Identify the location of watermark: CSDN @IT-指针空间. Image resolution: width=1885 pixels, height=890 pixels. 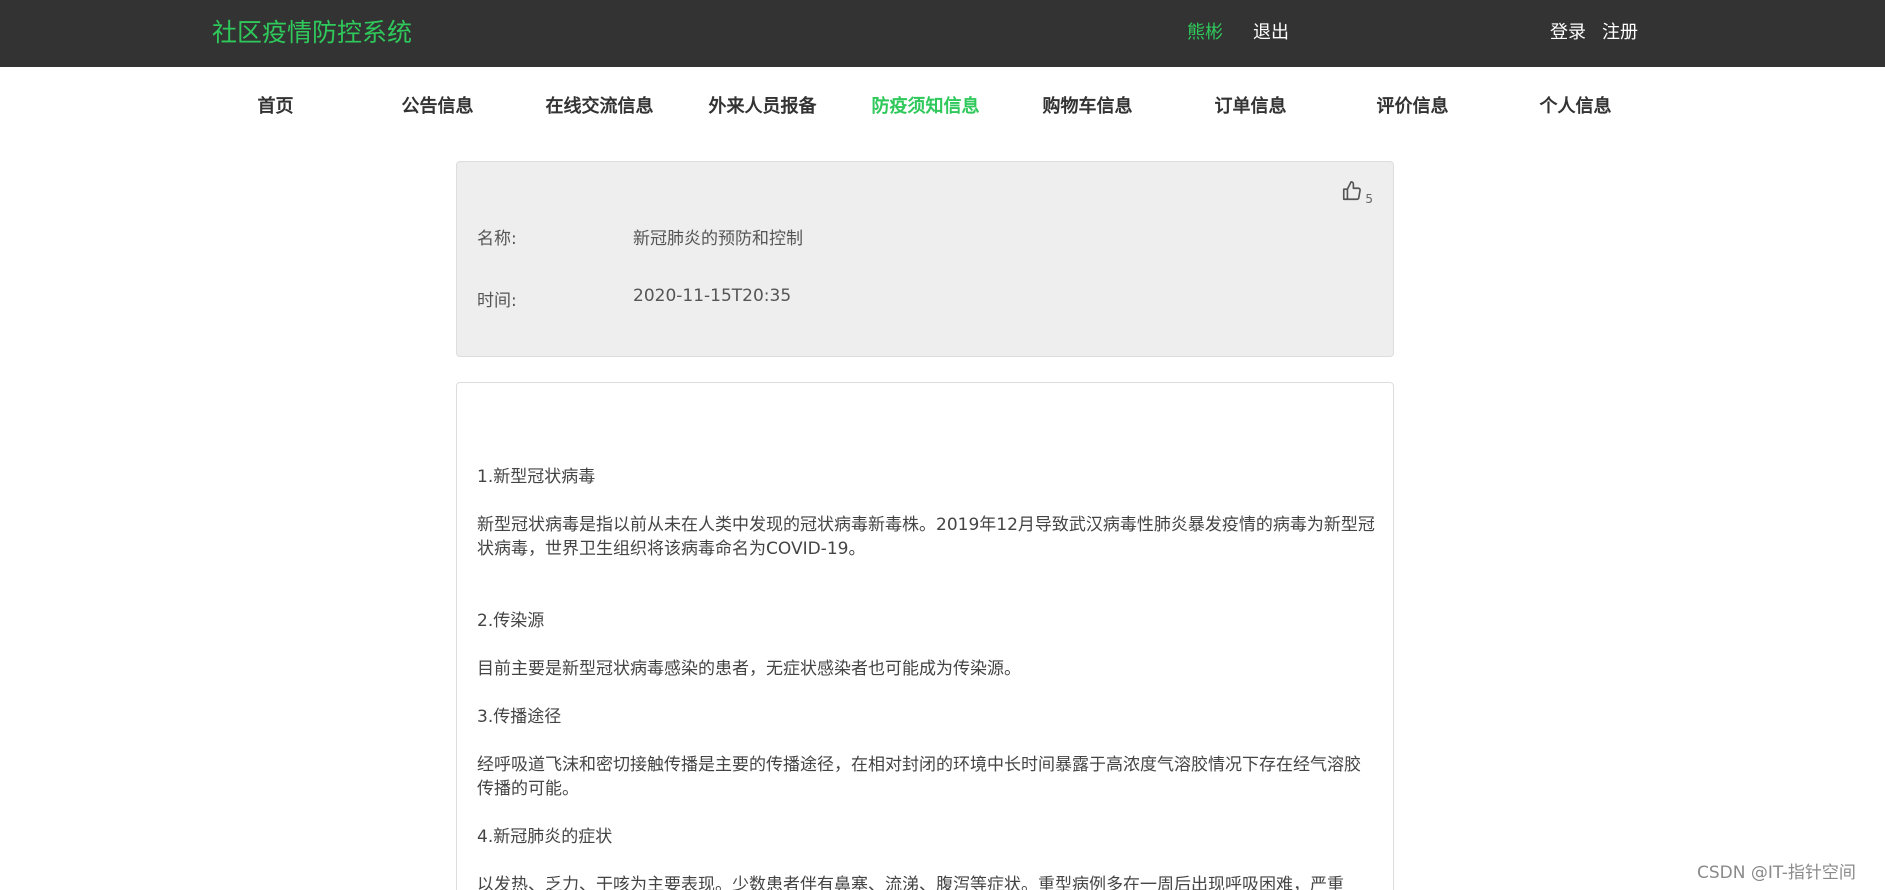
(1776, 873).